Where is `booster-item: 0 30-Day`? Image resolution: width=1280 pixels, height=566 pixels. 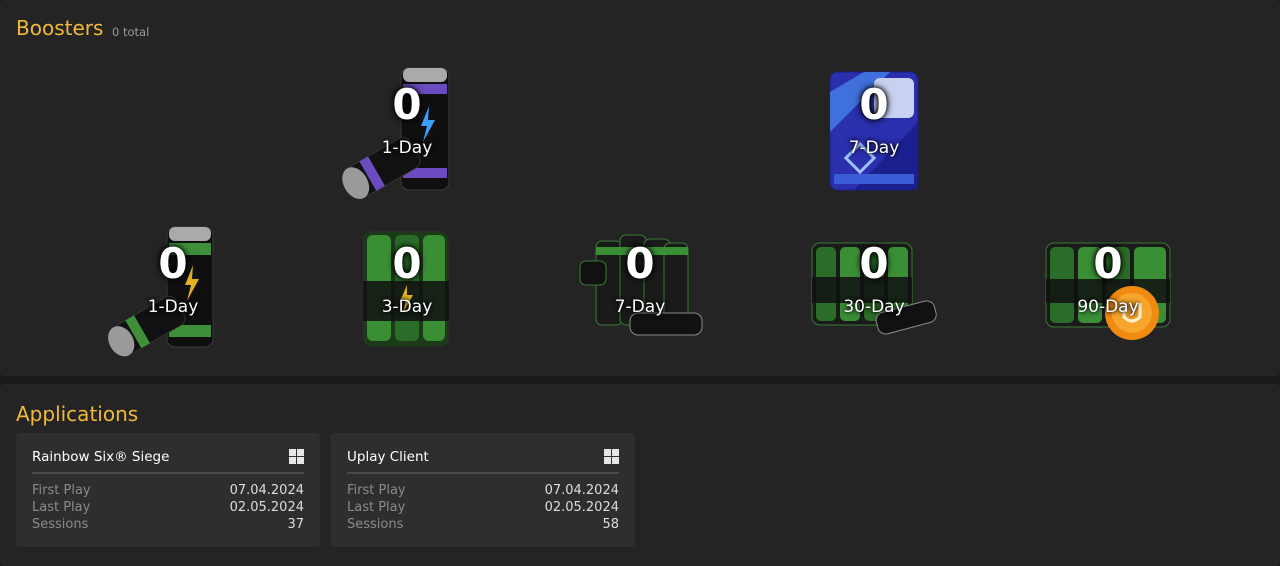
booster-item: 0 30-Day is located at coordinates (874, 291).